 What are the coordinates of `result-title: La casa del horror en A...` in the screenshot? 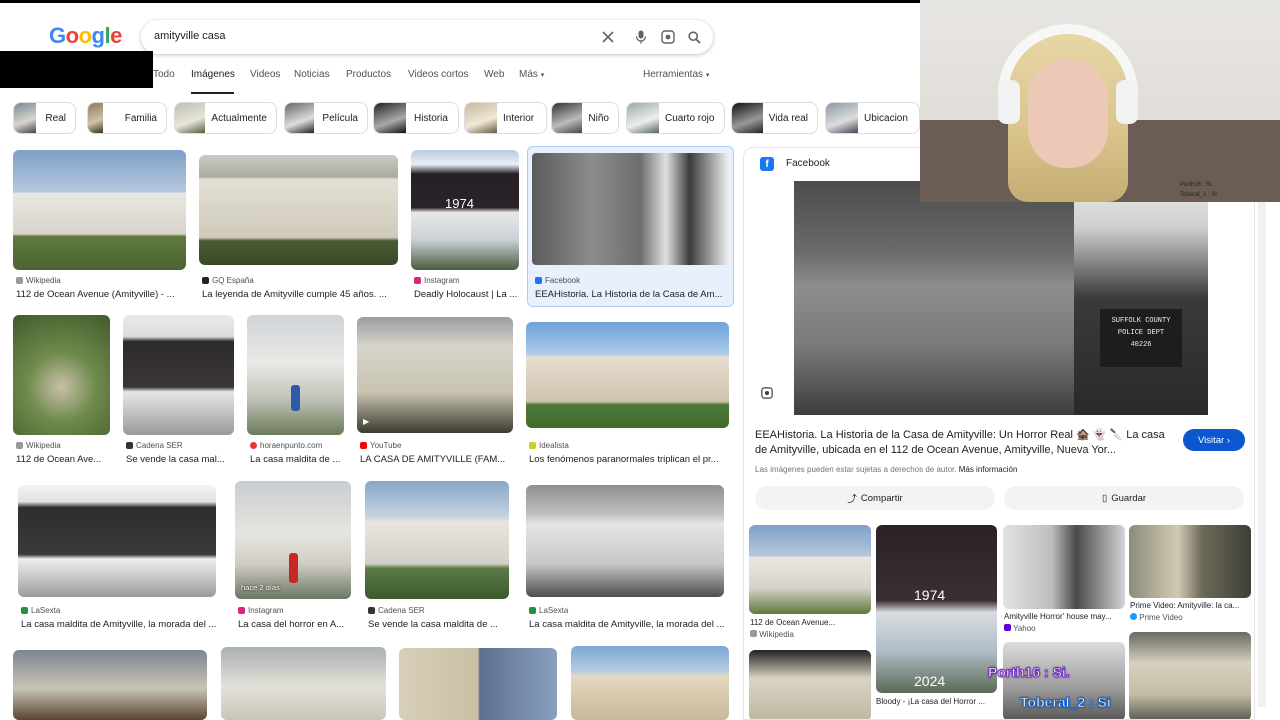 It's located at (295, 624).